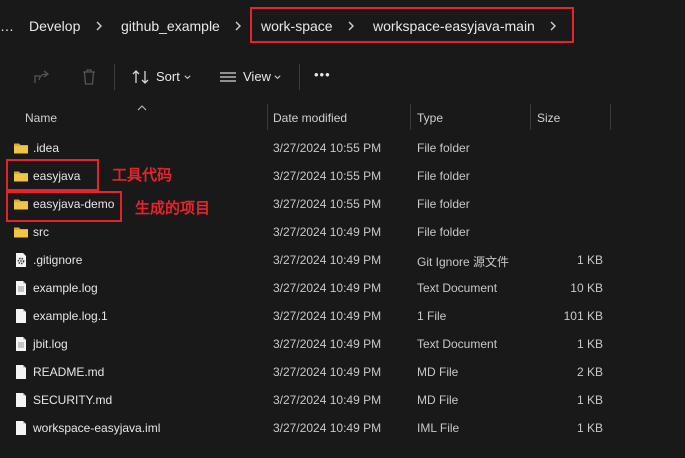 Image resolution: width=685 pixels, height=458 pixels. What do you see at coordinates (168, 76) in the screenshot?
I see `sort-button: Sort` at bounding box center [168, 76].